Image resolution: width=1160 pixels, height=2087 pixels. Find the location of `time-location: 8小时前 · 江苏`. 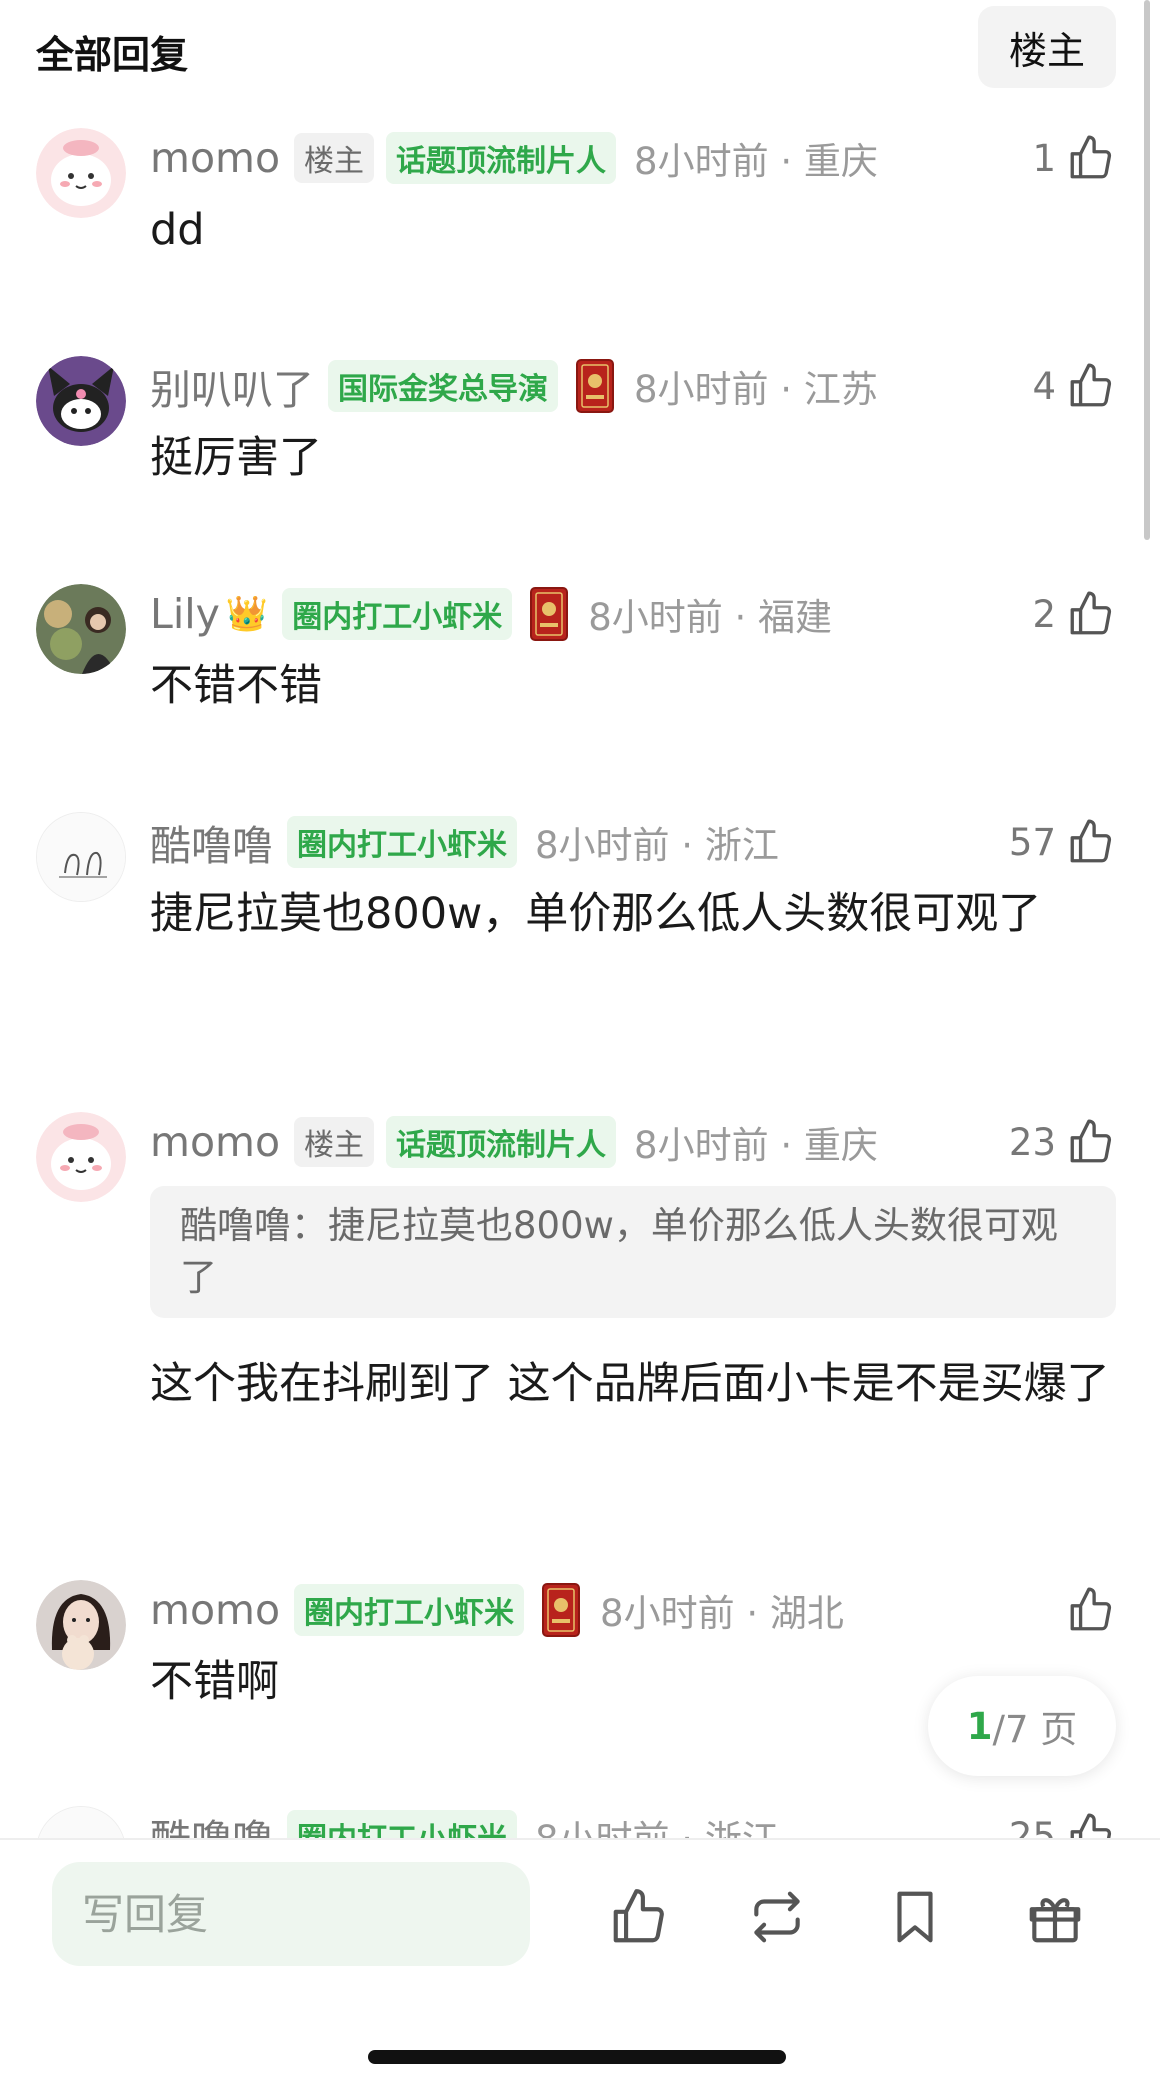

time-location: 8小时前 · 江苏 is located at coordinates (756, 389).